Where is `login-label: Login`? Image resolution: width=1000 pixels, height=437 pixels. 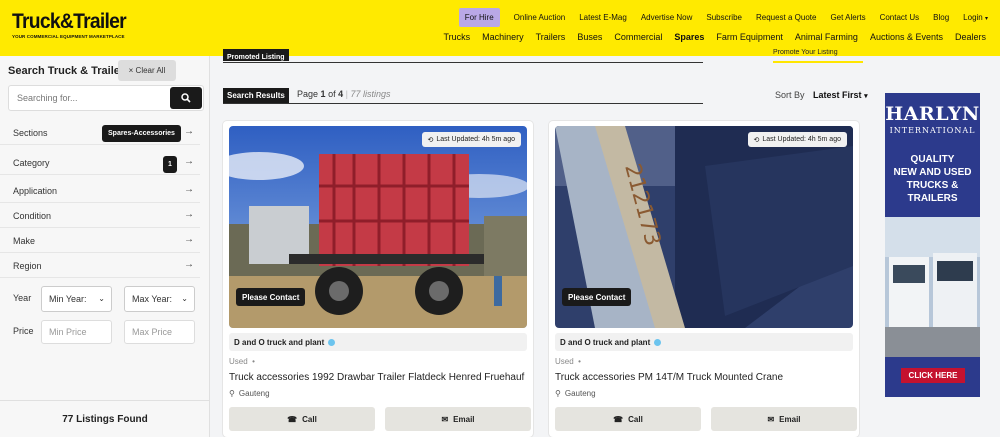
login-label: Login is located at coordinates (973, 17).